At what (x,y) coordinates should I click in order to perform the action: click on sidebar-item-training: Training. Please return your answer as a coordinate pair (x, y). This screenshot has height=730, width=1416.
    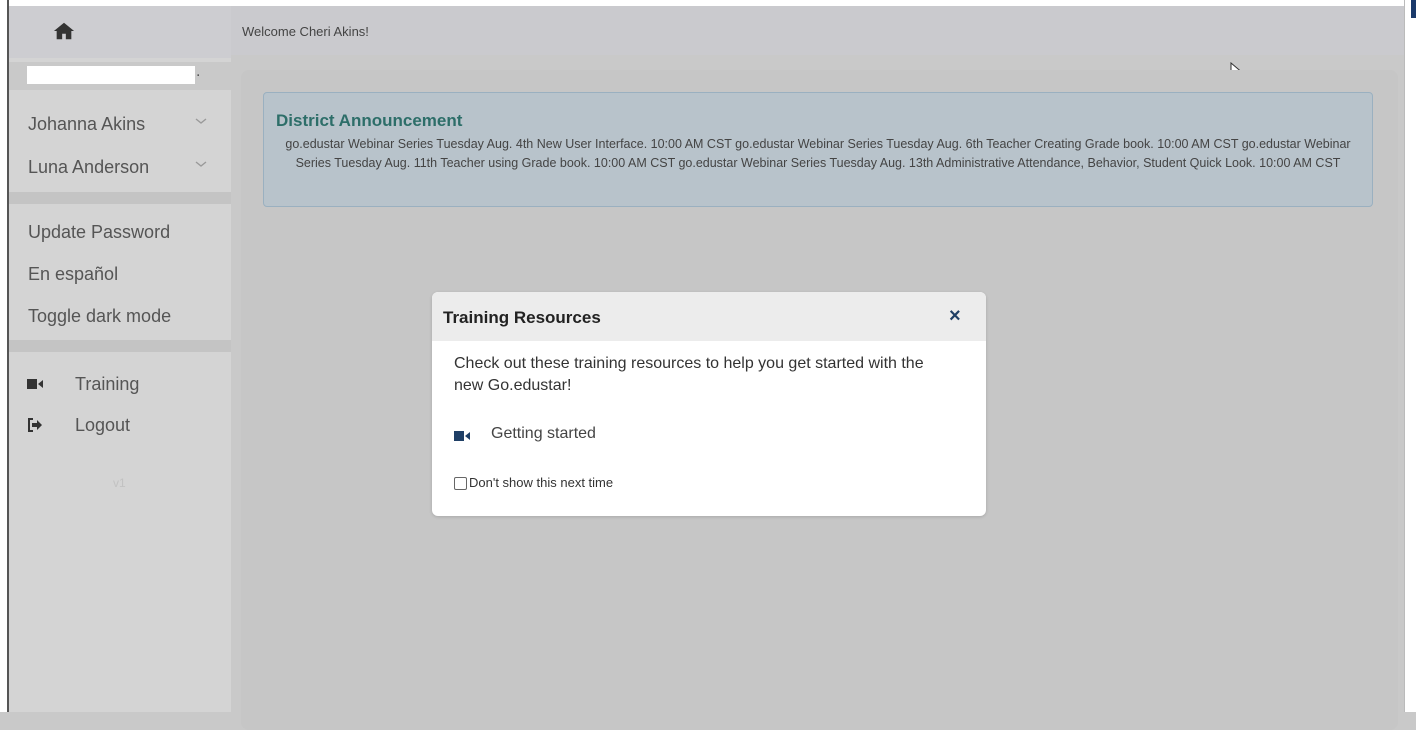
    Looking at the image, I should click on (120, 387).